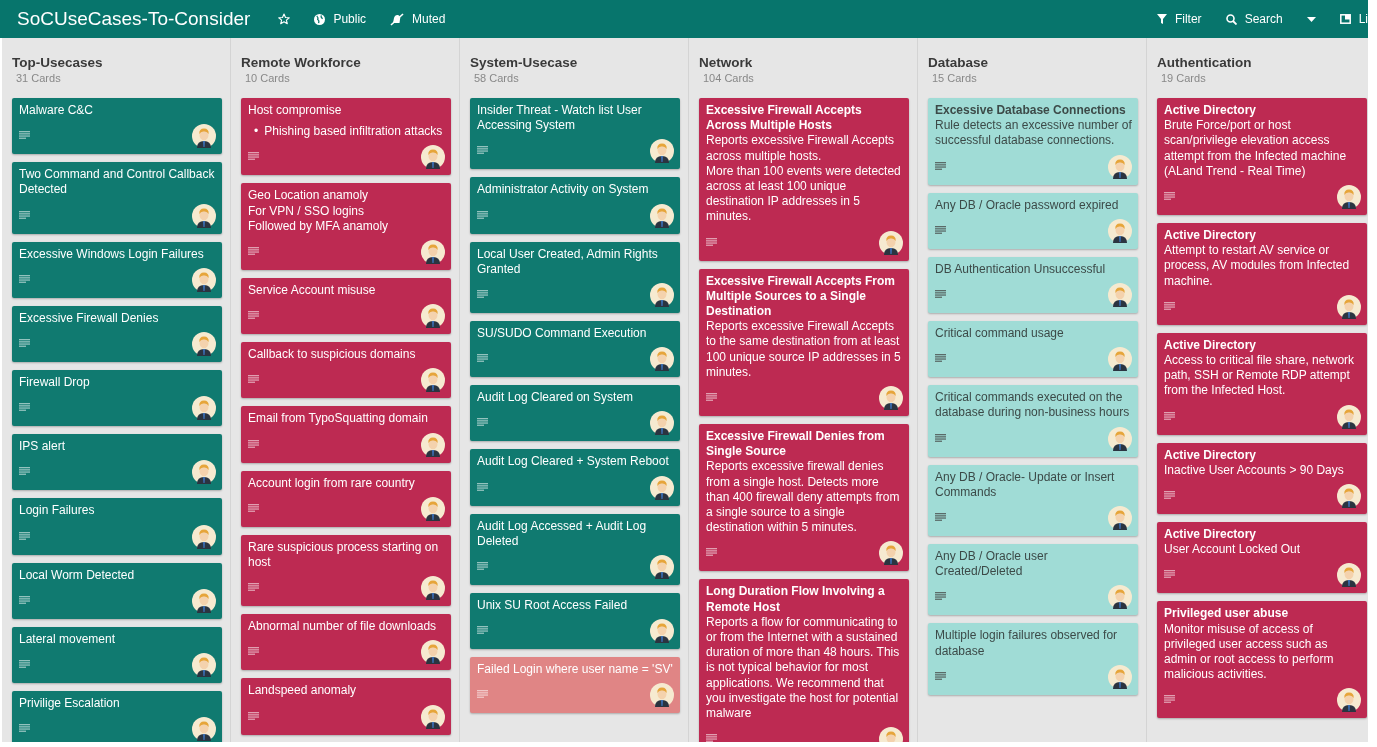 The width and height of the screenshot is (1377, 747). I want to click on card: Active Directory Access to critical file share, network path, SSH or Remote RDP attempt from the Infected Host., so click(1262, 383).